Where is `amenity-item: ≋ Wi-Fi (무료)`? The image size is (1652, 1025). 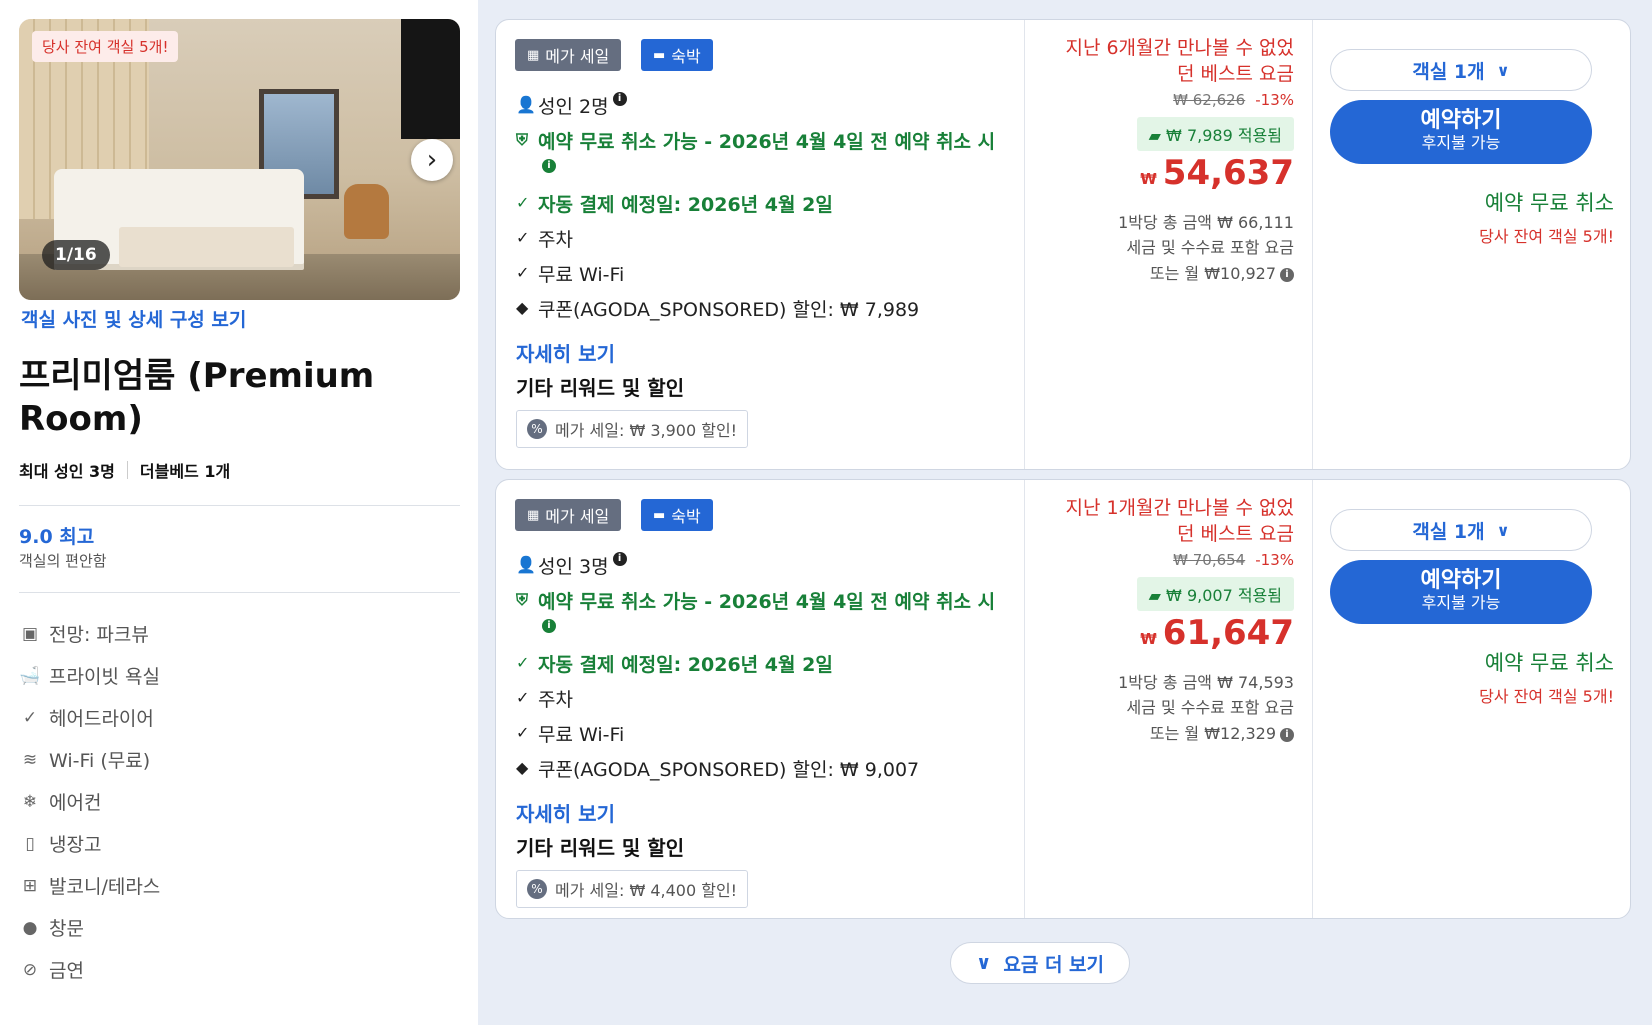
amenity-item: ≋ Wi-Fi (무료) is located at coordinates (84, 759).